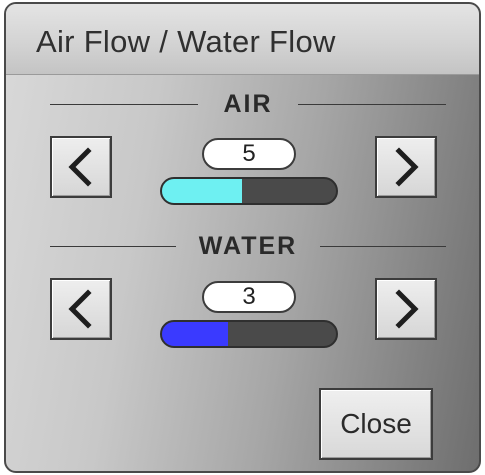 The height and width of the screenshot is (475, 485). What do you see at coordinates (376, 424) in the screenshot?
I see `close-button: Close` at bounding box center [376, 424].